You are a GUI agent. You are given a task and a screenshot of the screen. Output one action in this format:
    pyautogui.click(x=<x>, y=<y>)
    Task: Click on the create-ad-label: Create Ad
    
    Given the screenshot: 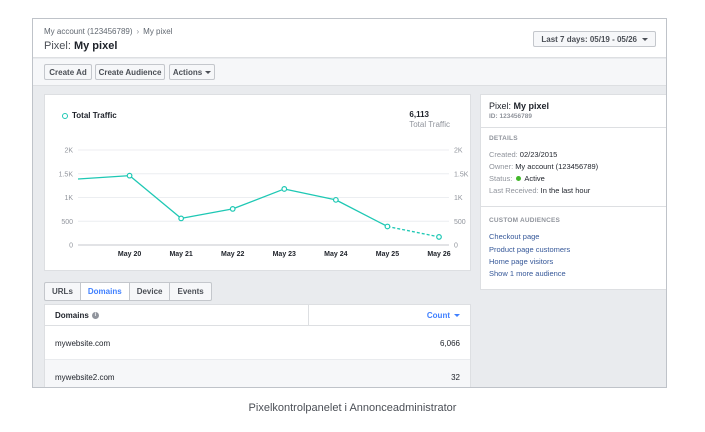 What is the action you would take?
    pyautogui.click(x=68, y=72)
    